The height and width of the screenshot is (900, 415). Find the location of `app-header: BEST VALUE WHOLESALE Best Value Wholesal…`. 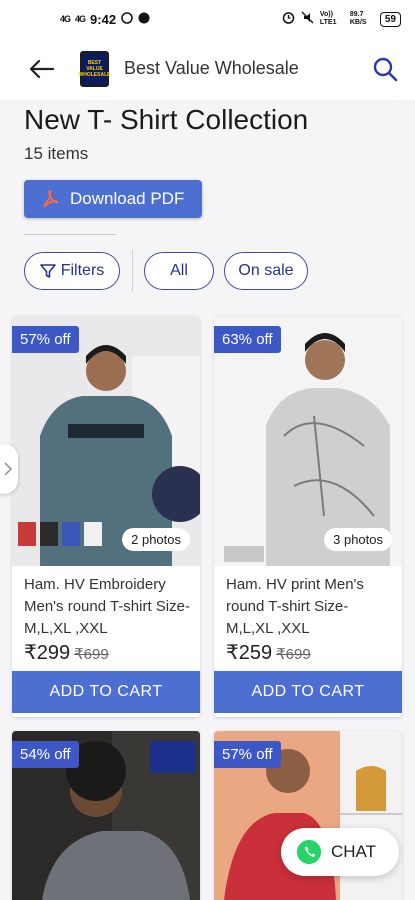

app-header: BEST VALUE WHOLESALE Best Value Wholesal… is located at coordinates (207, 69).